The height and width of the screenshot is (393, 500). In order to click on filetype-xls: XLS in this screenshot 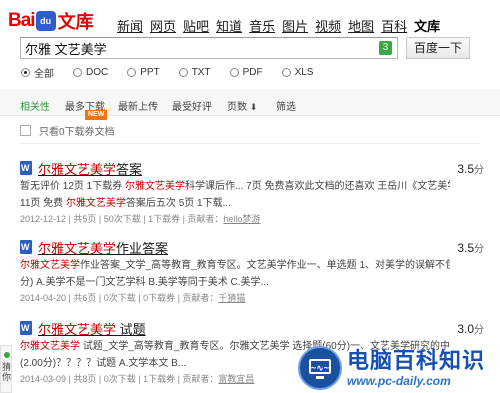, I will do `click(297, 72)`.